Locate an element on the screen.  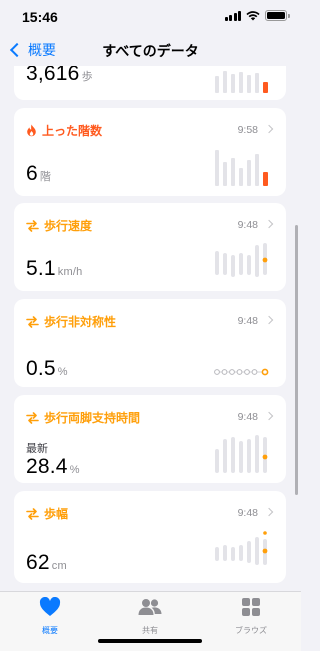
tab-label: 共有 is located at coordinates (150, 630).